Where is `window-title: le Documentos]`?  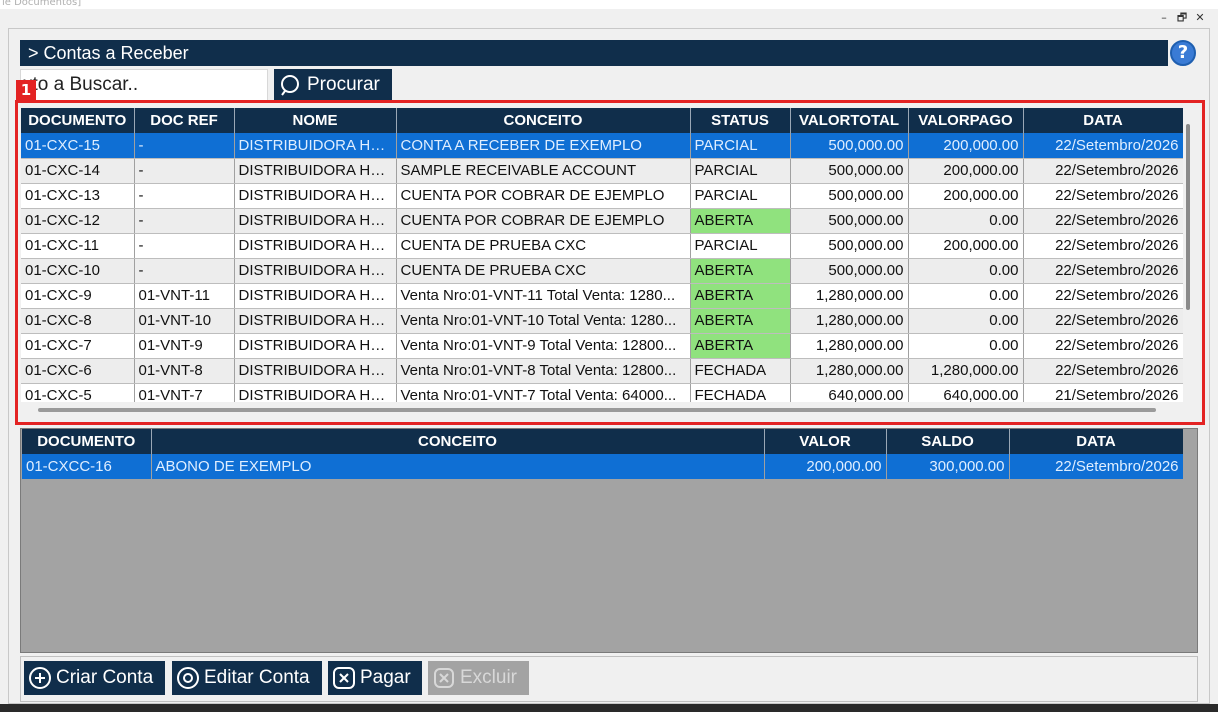 window-title: le Documentos] is located at coordinates (609, 4).